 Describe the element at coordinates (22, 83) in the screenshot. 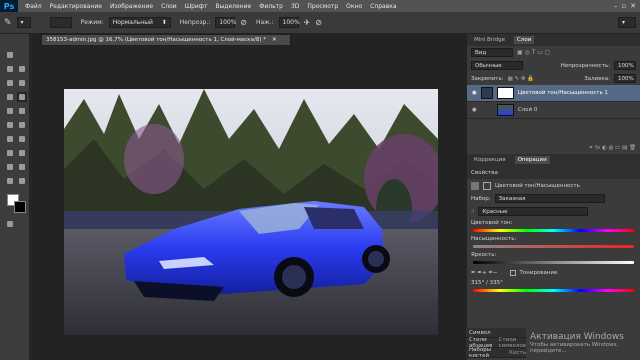

I see `eyedropper-tool-icon` at that location.